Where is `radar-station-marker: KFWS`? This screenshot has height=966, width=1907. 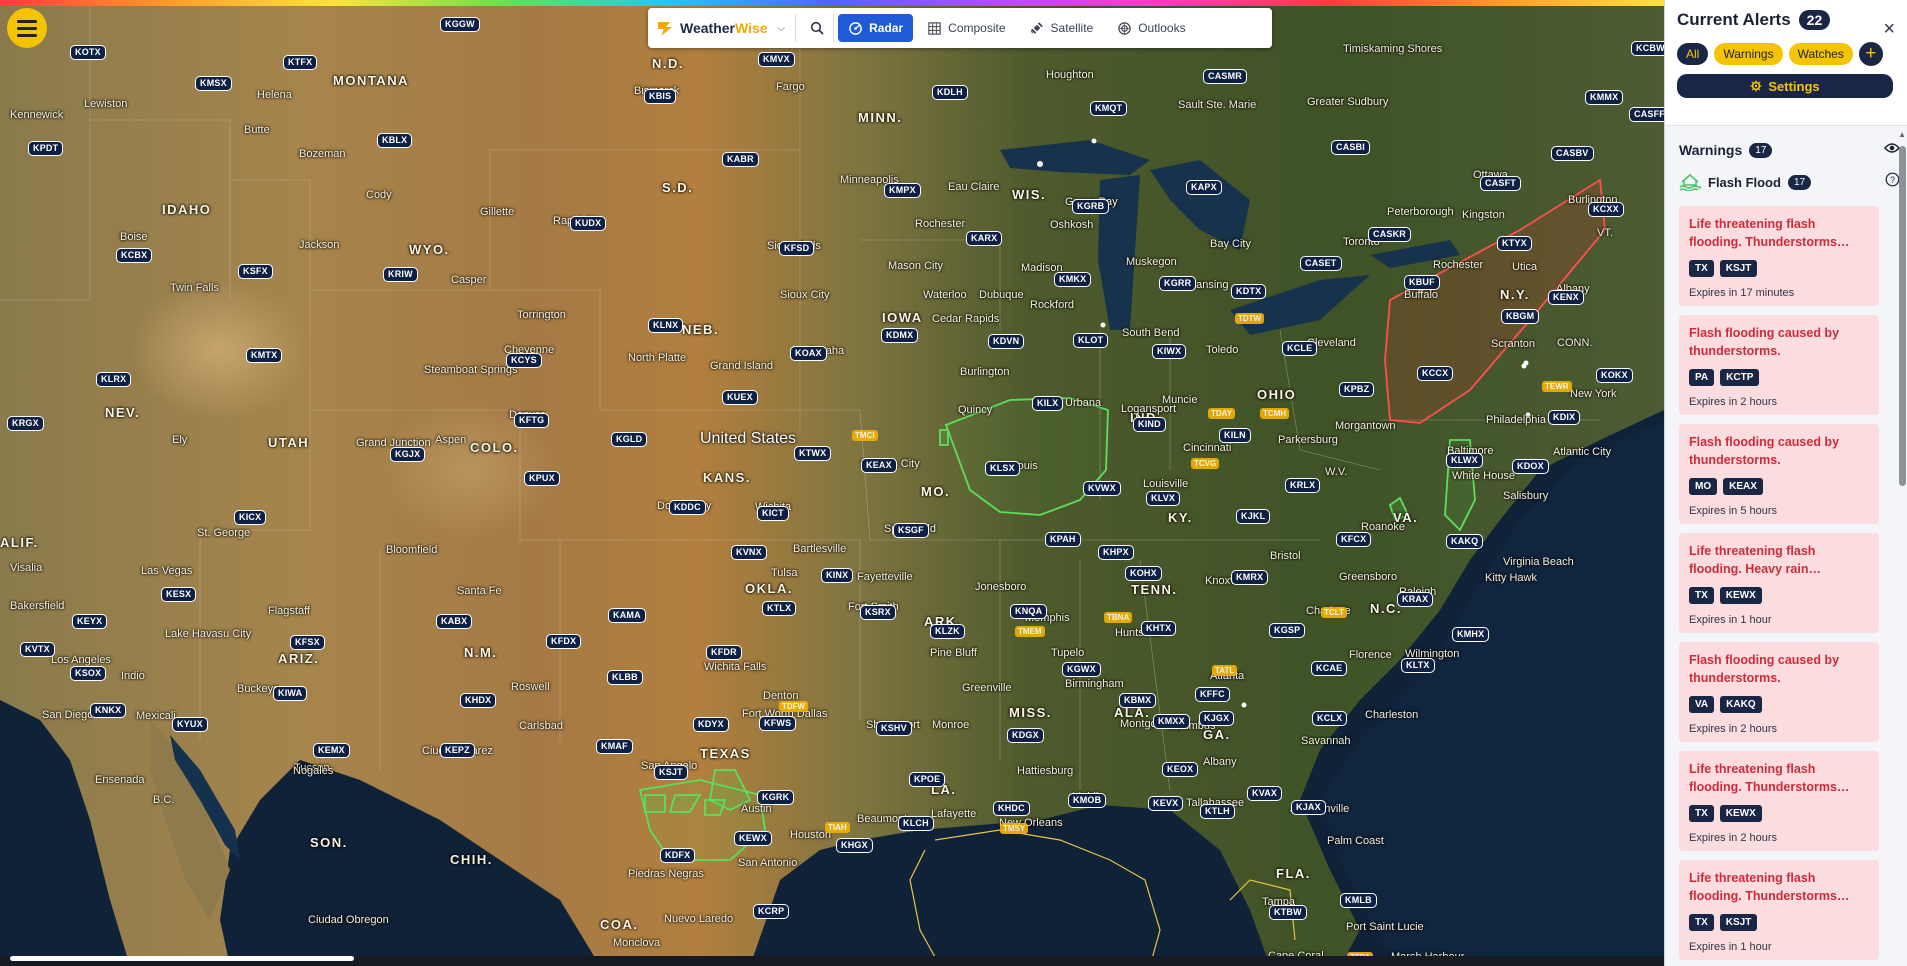 radar-station-marker: KFWS is located at coordinates (778, 723).